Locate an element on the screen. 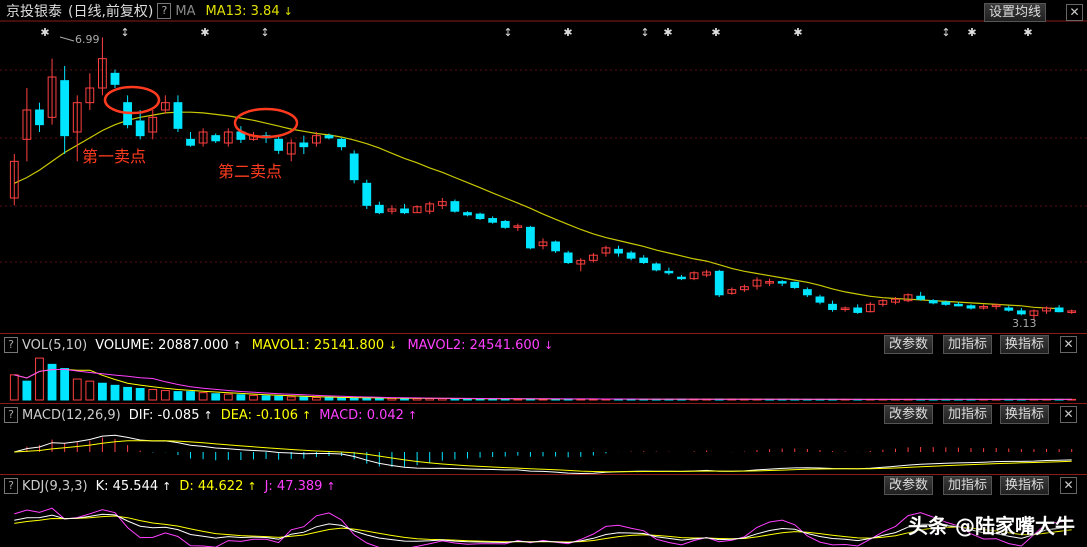  watermark: 头条 @陆家嘴大牛 is located at coordinates (991, 526).